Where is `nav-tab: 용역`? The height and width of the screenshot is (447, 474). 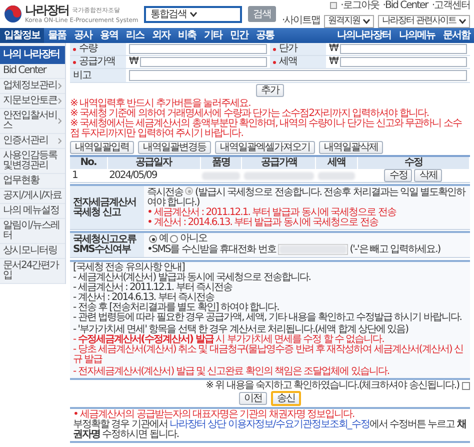
nav-tab: 용역 is located at coordinates (109, 35).